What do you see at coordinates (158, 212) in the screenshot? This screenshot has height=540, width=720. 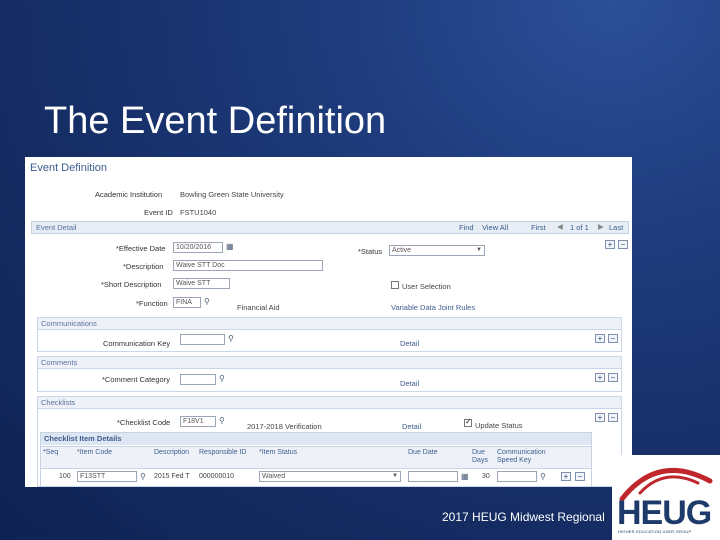 I see `event-id-label: Event ID` at bounding box center [158, 212].